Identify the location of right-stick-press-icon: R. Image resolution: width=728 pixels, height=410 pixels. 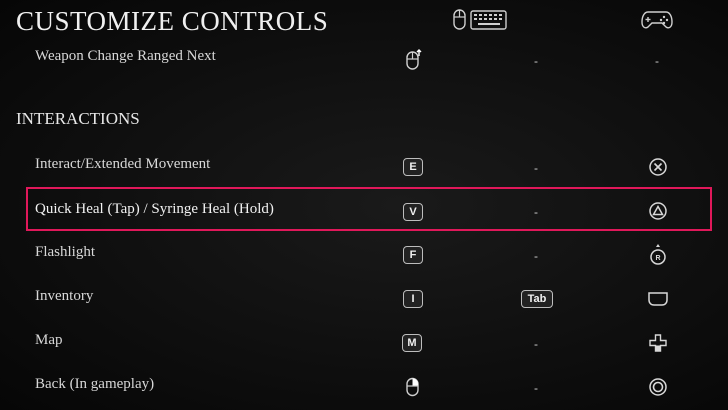
(658, 255).